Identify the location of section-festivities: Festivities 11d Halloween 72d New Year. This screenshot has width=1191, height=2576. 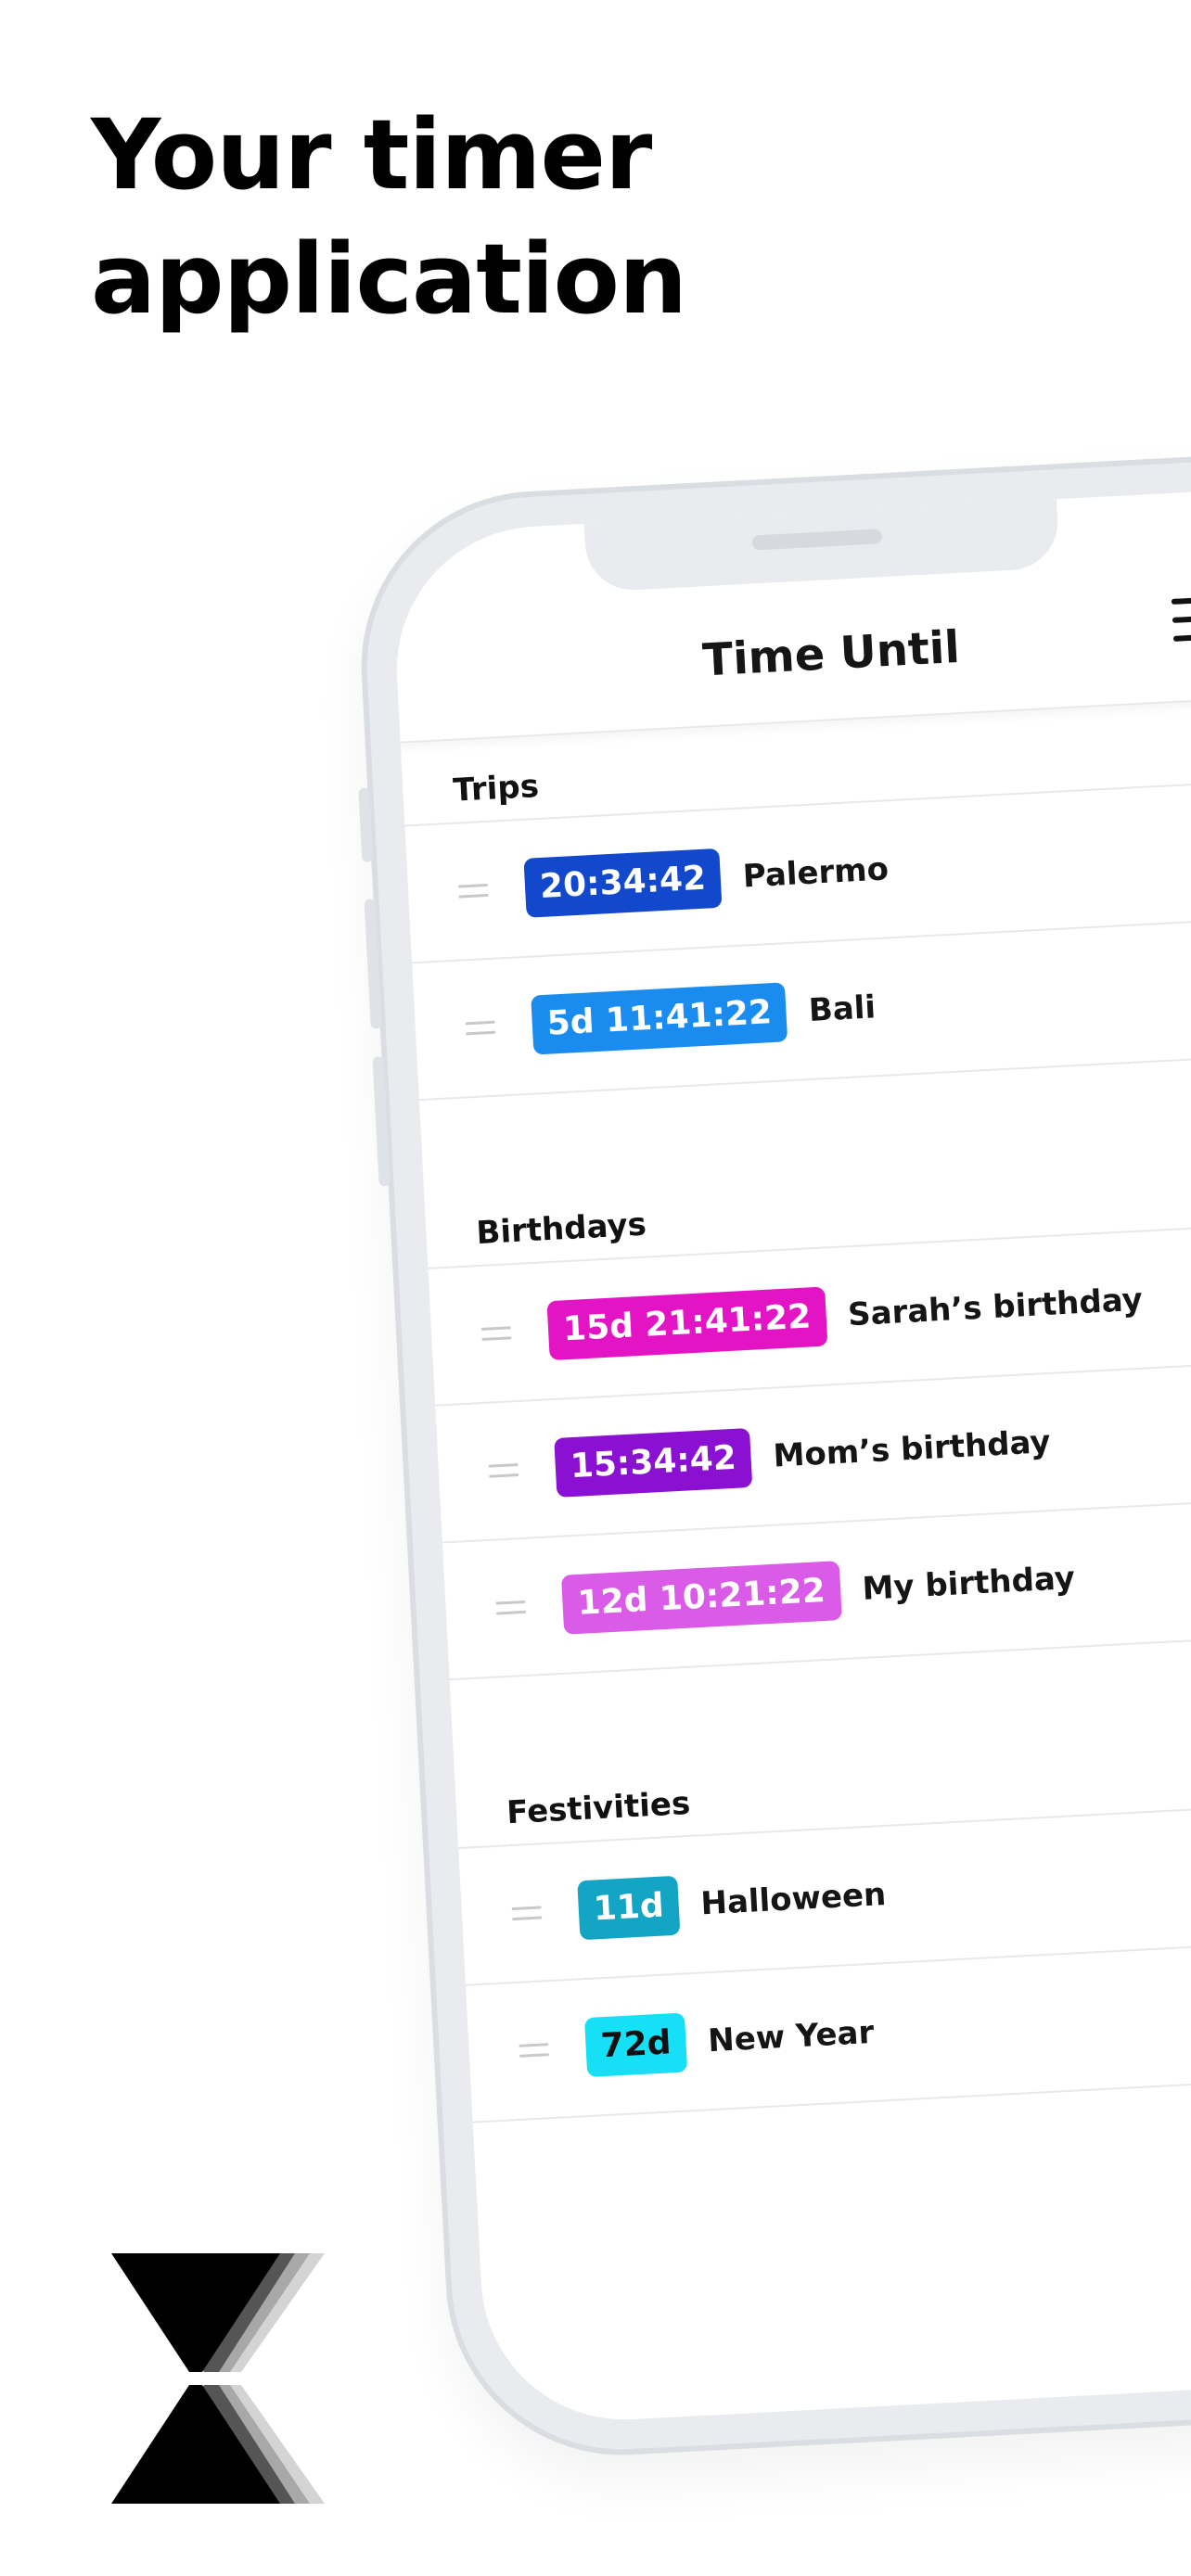
(822, 1918).